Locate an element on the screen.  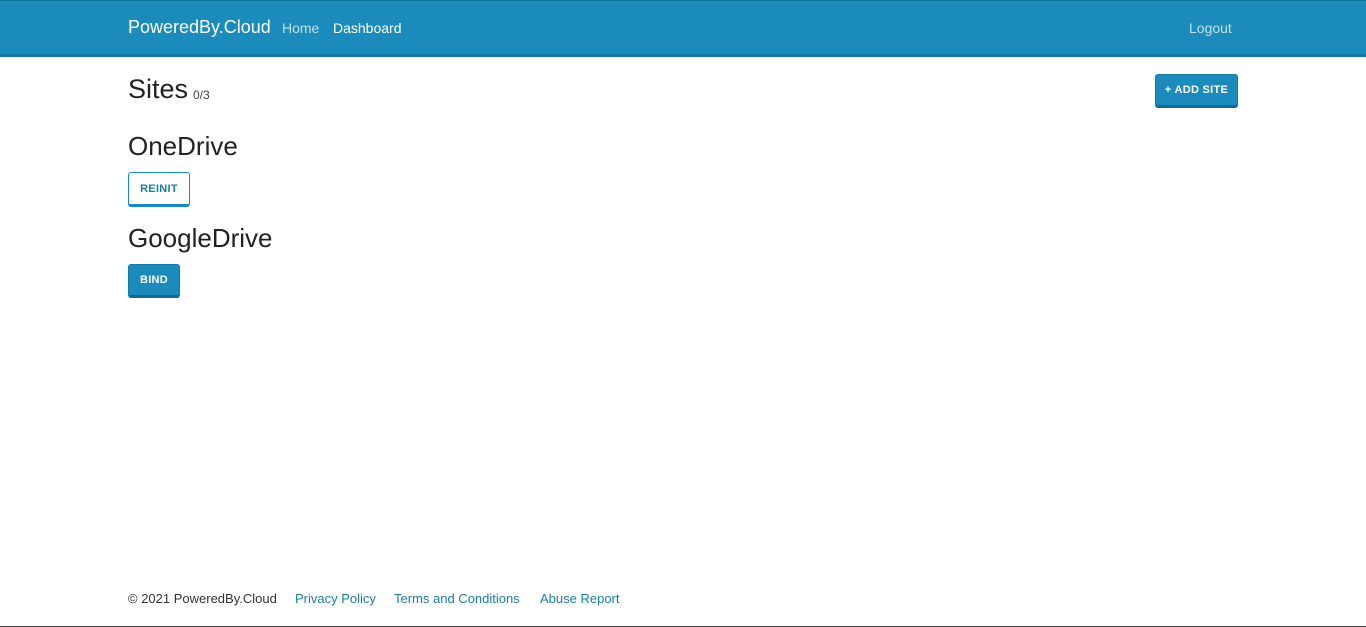
nav-dashboard-link: Dashboard is located at coordinates (367, 28).